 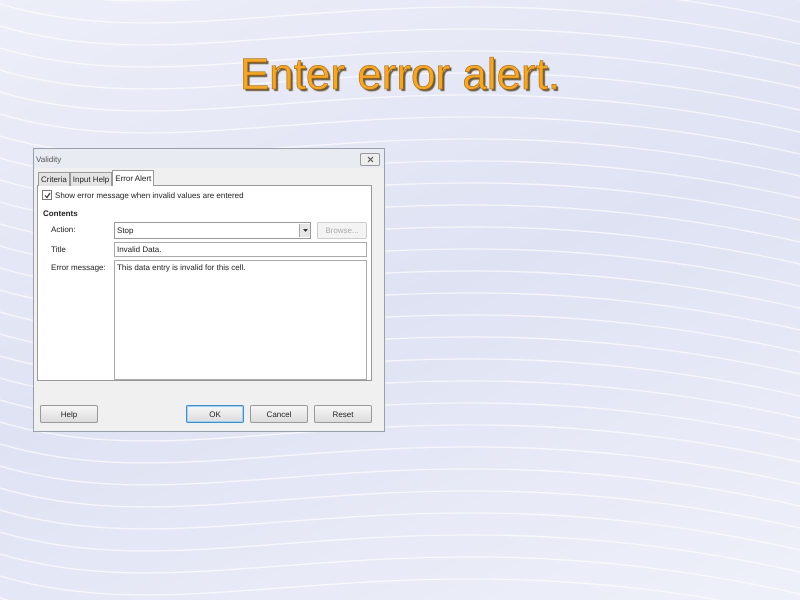 What do you see at coordinates (215, 414) in the screenshot?
I see `dialog-button: OK` at bounding box center [215, 414].